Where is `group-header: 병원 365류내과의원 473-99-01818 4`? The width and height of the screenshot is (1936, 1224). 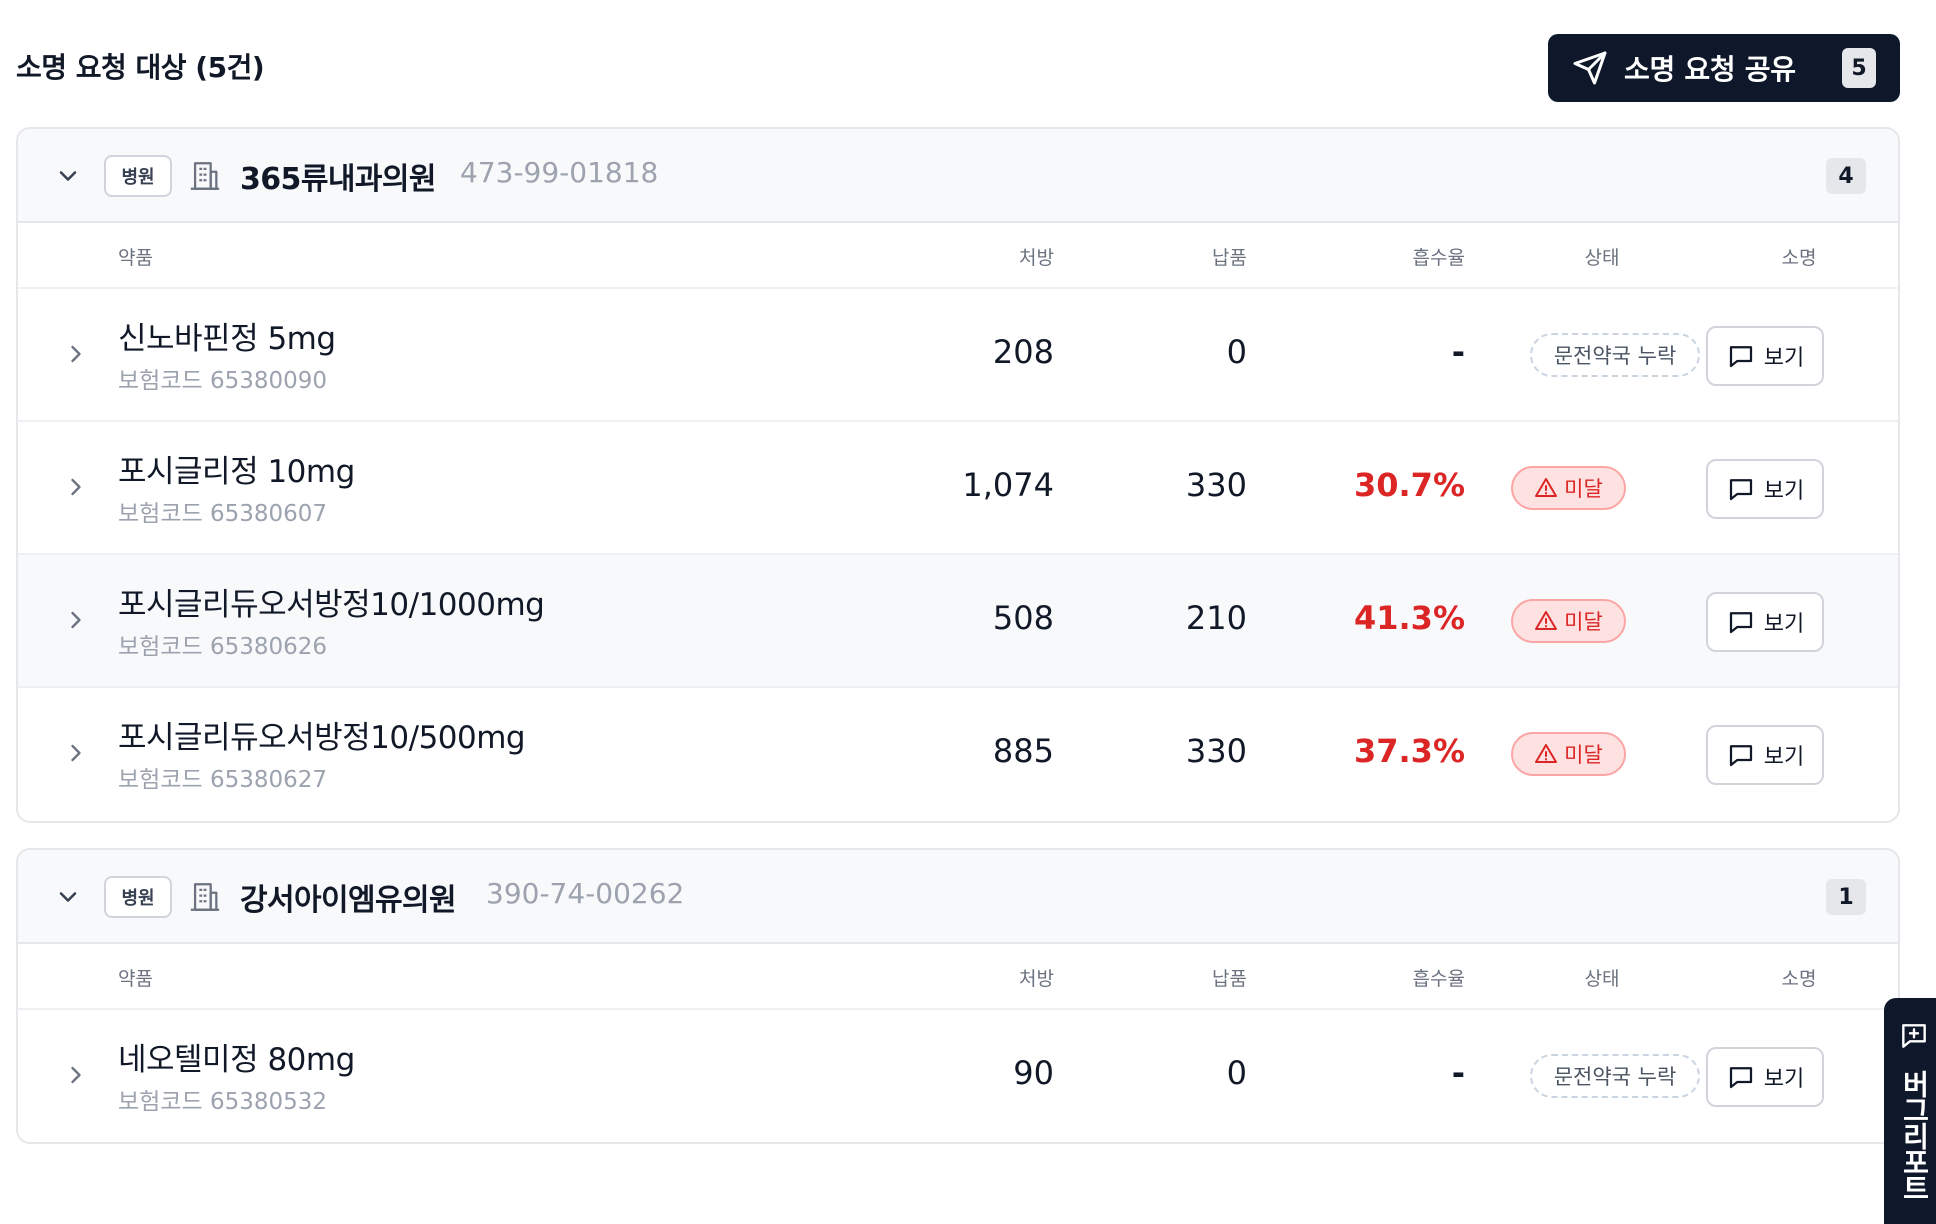
group-header: 병원 365류내과의원 473-99-01818 4 is located at coordinates (958, 176).